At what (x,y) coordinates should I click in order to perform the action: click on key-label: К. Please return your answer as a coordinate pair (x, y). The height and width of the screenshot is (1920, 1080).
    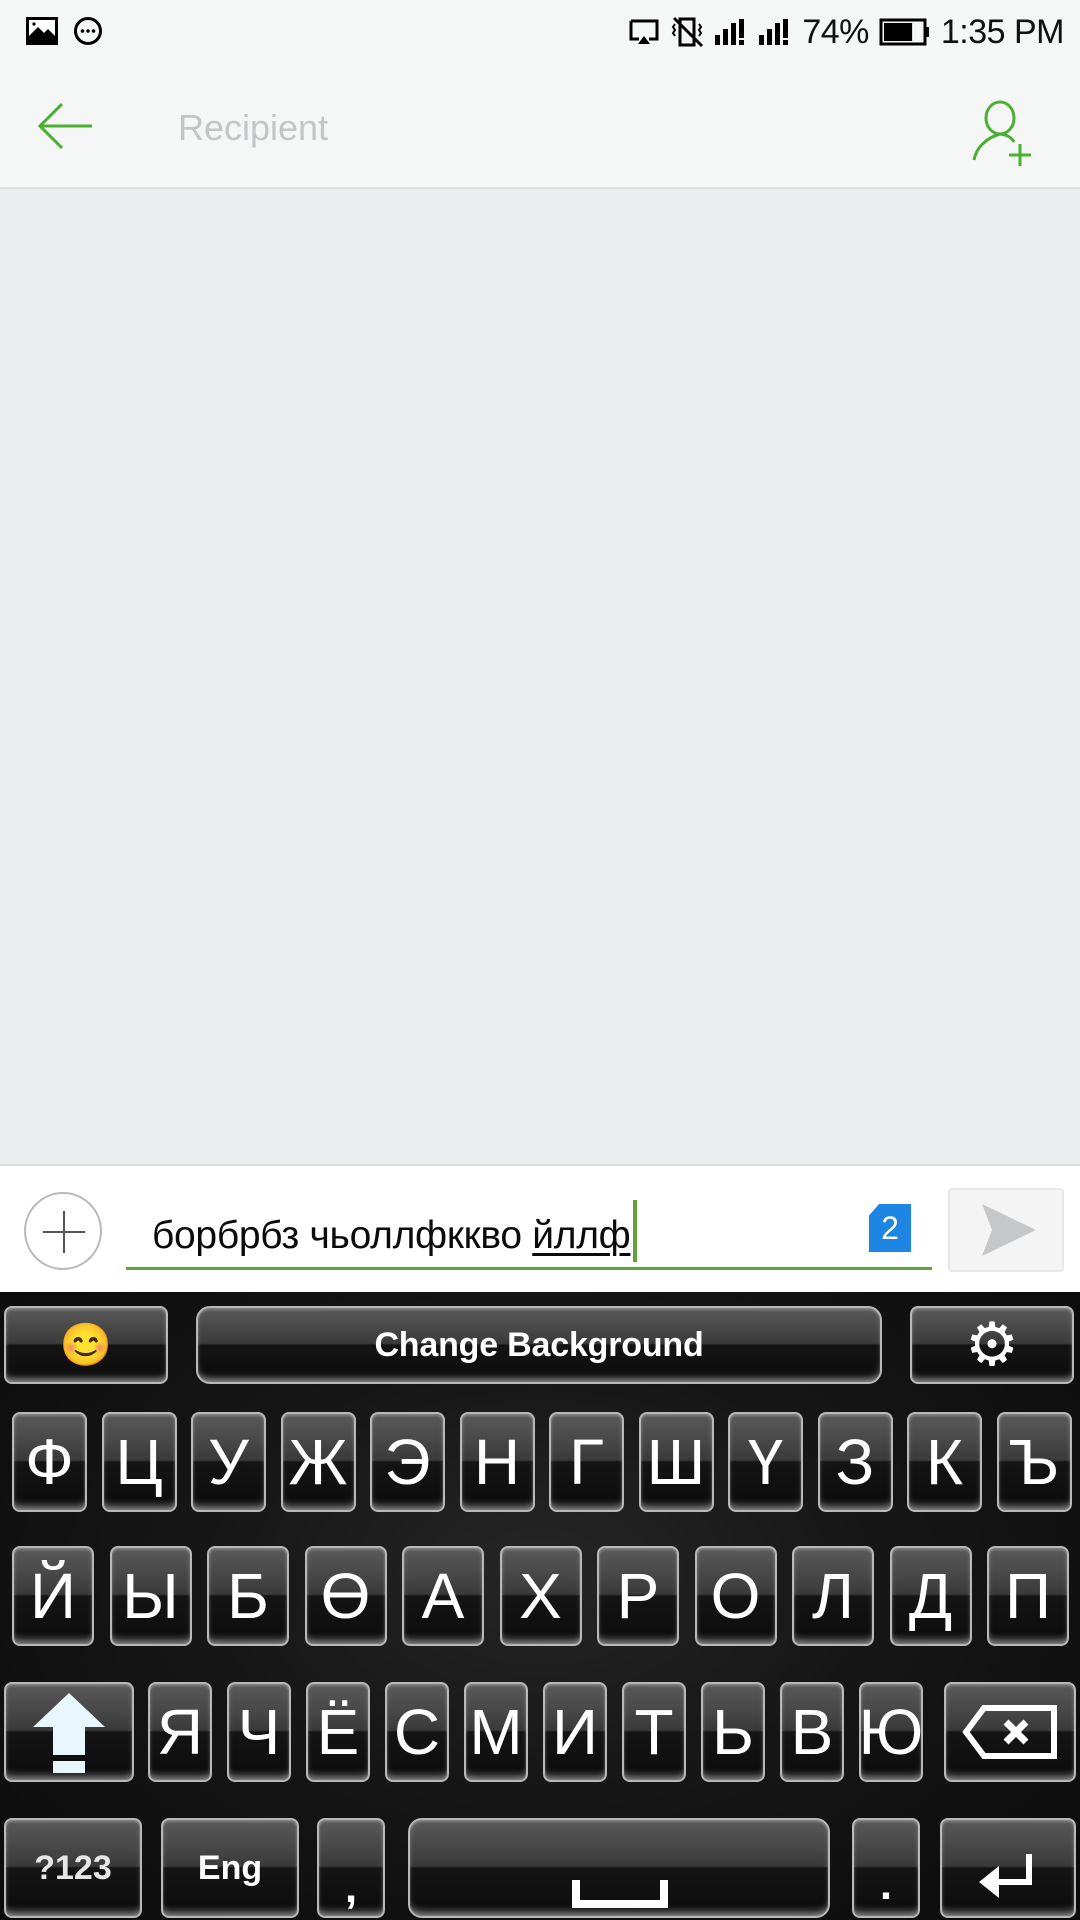
    Looking at the image, I should click on (944, 1462).